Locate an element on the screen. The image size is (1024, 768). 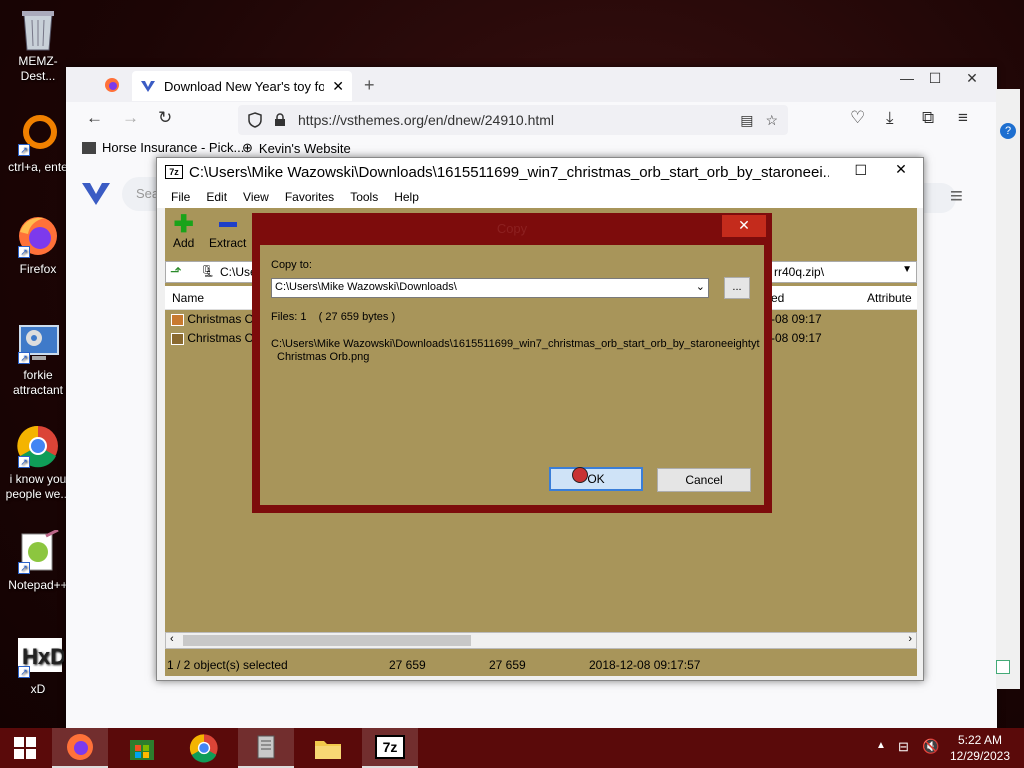
ring-icon: ↗ is located at coordinates (38, 134).